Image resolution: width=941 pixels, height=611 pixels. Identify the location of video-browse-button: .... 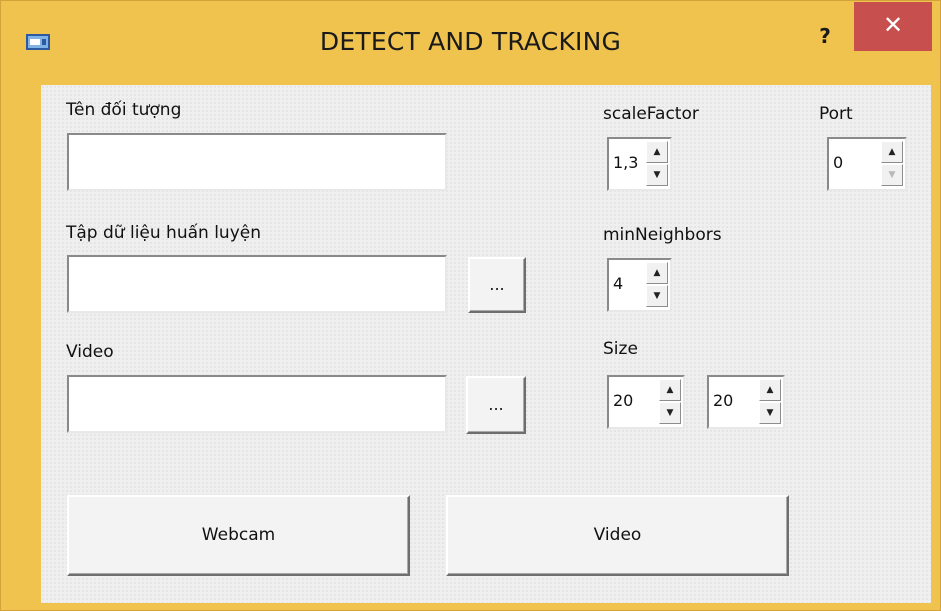
(496, 405).